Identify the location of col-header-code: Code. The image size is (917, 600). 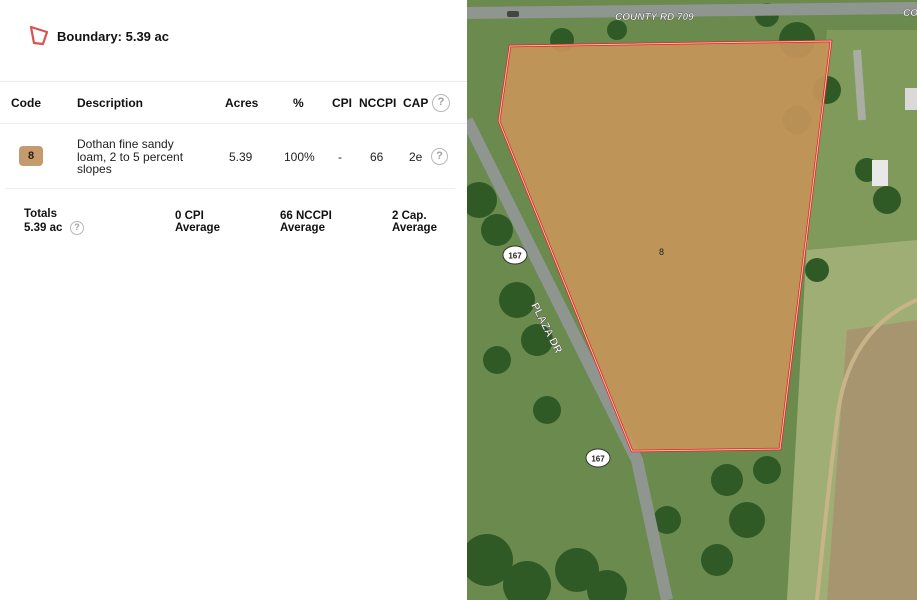
(26, 103).